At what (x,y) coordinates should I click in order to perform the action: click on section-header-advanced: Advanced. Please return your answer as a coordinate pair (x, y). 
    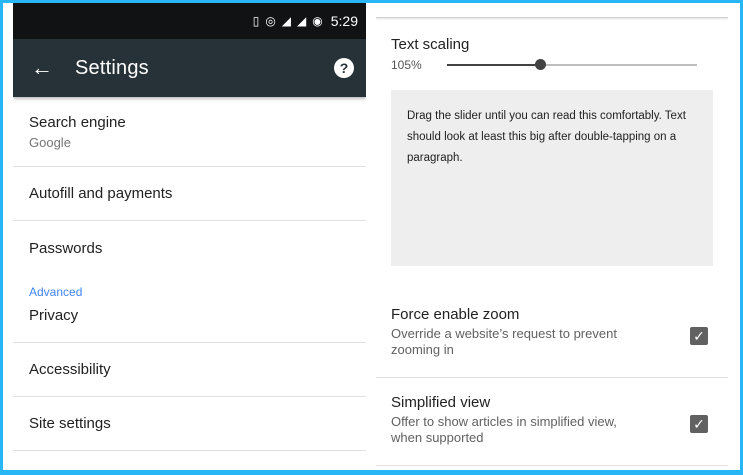
    Looking at the image, I should click on (56, 292).